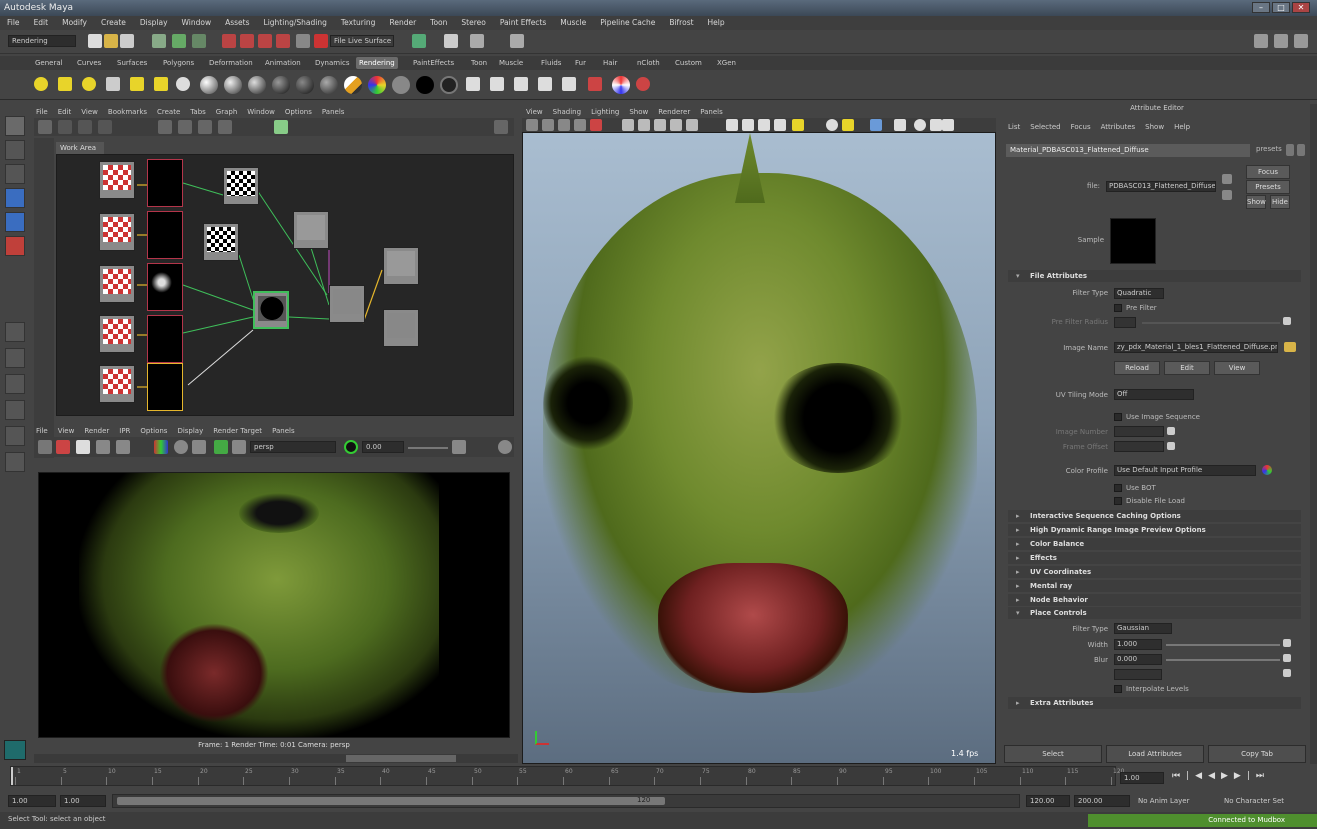 The height and width of the screenshot is (829, 1317). Describe the element at coordinates (12, 776) in the screenshot. I see `current-time-marker` at that location.